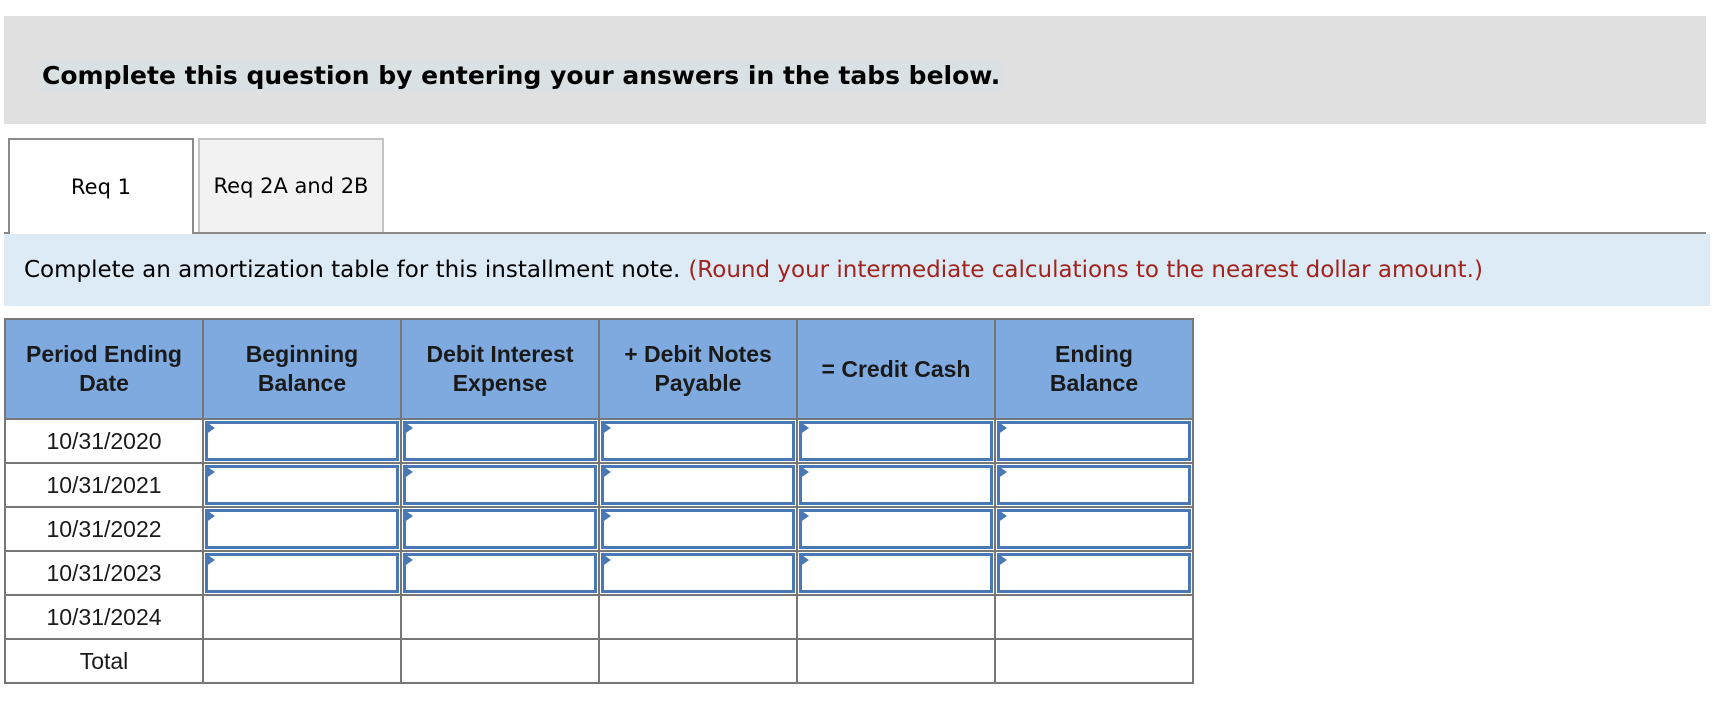 The image size is (1714, 702). What do you see at coordinates (1094, 661) in the screenshot?
I see `total-ending-balance` at bounding box center [1094, 661].